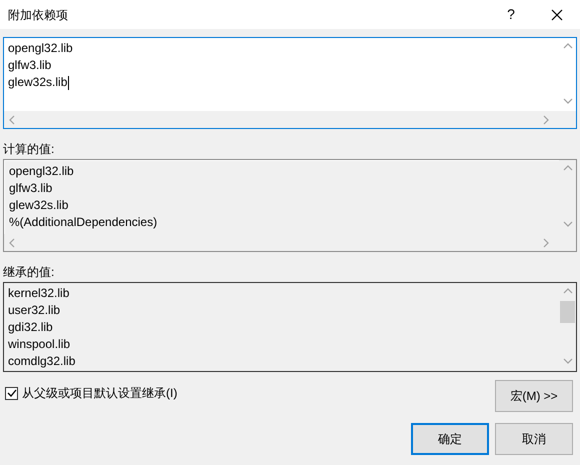 The height and width of the screenshot is (465, 580). I want to click on dialog-button: 确定, so click(450, 439).